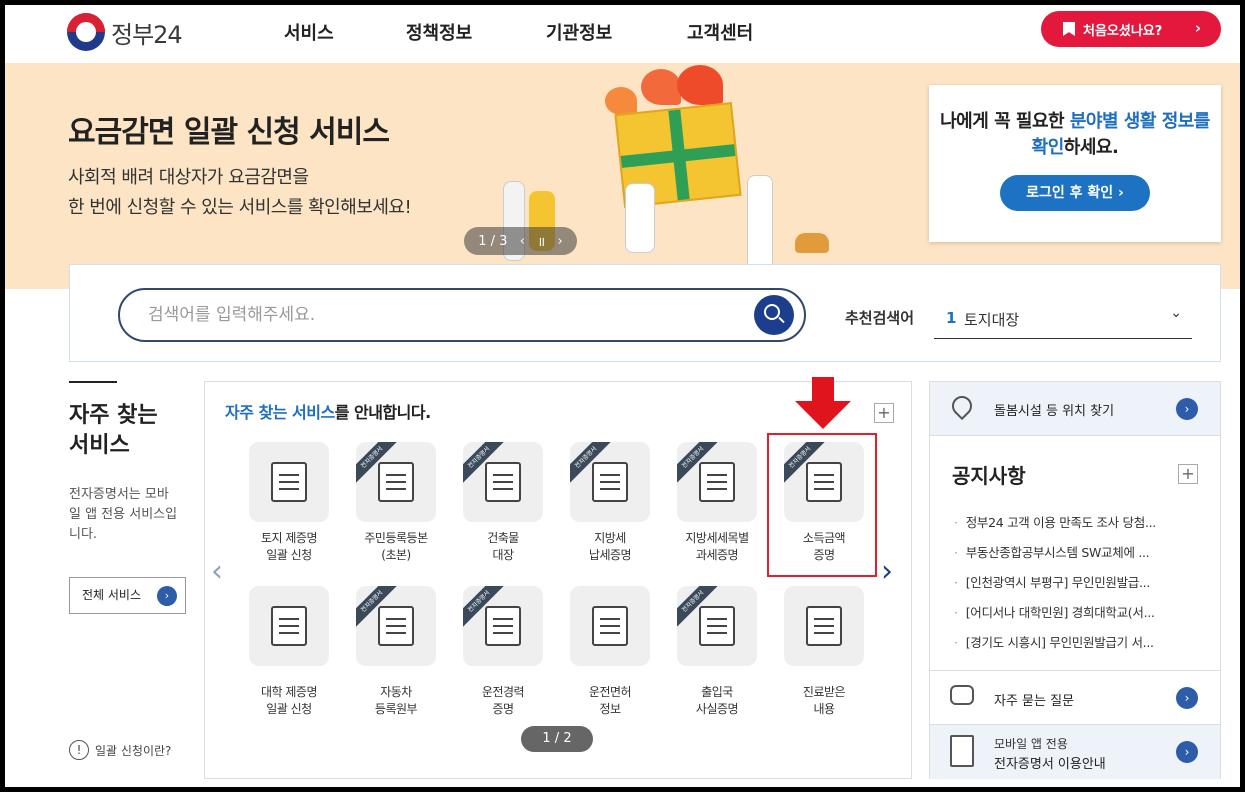  What do you see at coordinates (1075, 193) in the screenshot?
I see `login-check-button: 로그인 후 확인 ›` at bounding box center [1075, 193].